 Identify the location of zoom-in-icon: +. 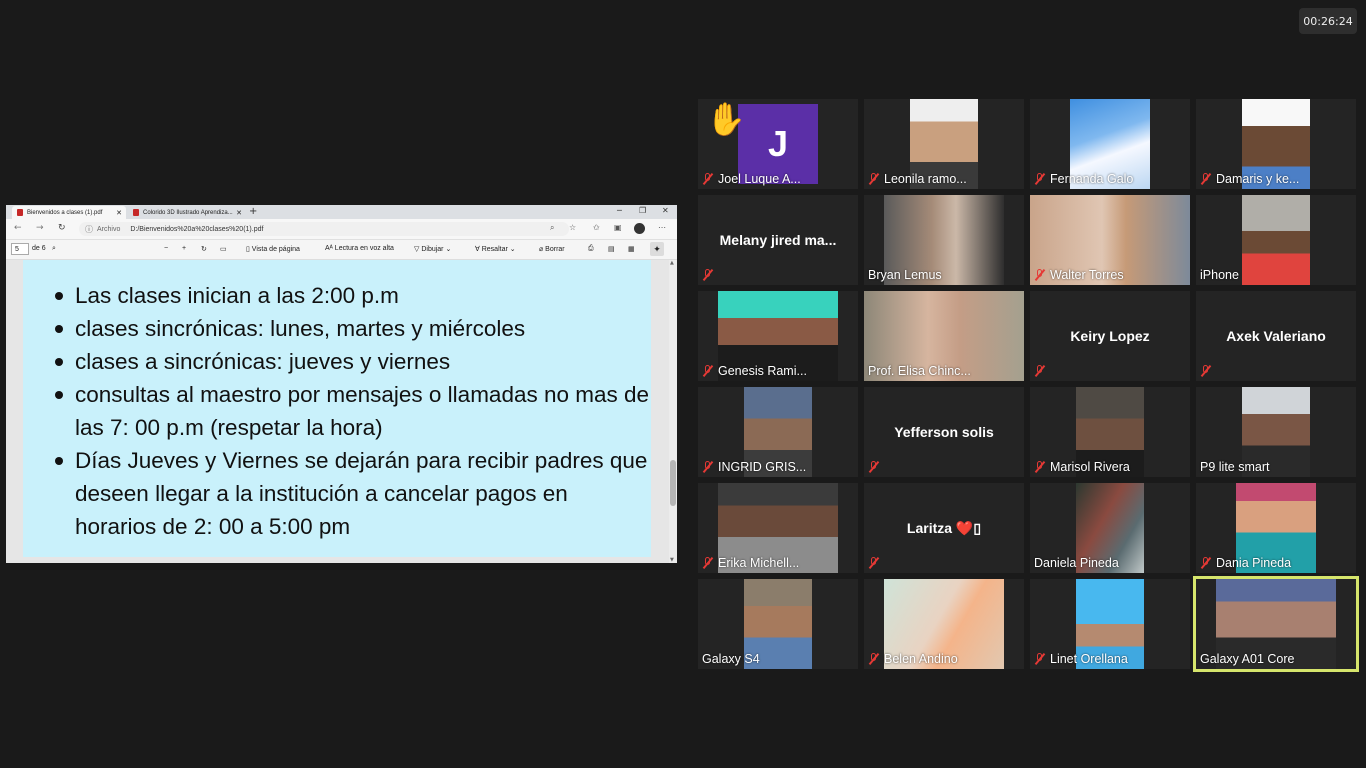
(184, 248).